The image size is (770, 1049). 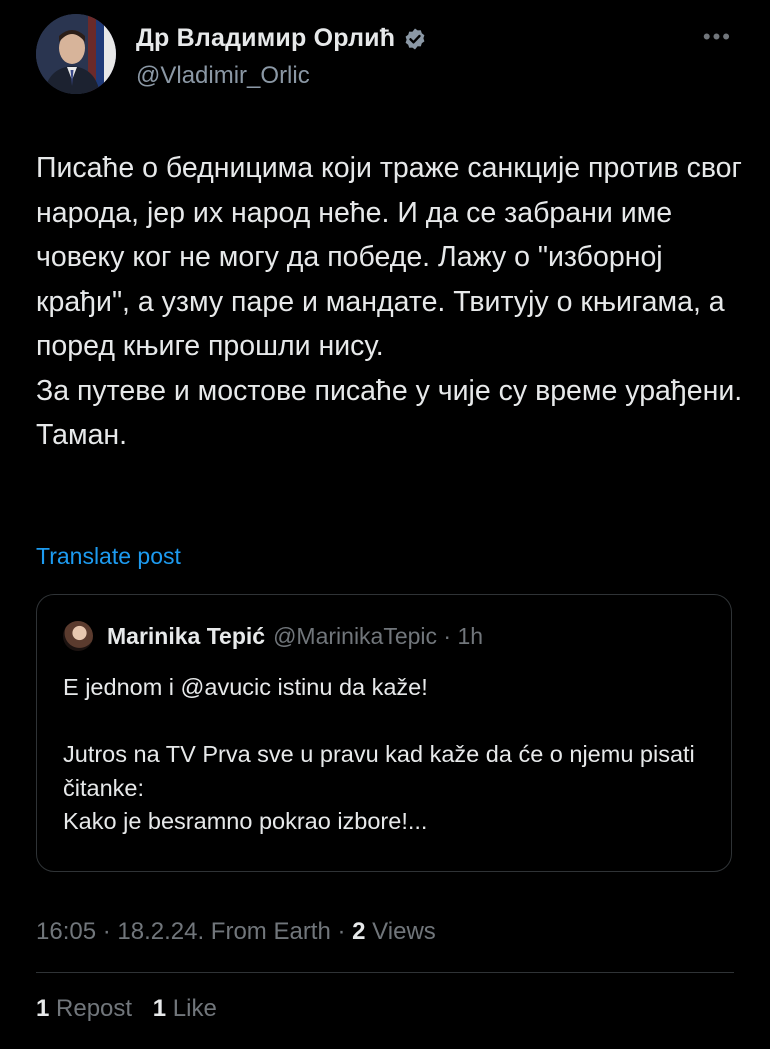 I want to click on quoted-tweet-header: Marinika Tepić @MarinikaTepic · 1h, so click(x=273, y=636).